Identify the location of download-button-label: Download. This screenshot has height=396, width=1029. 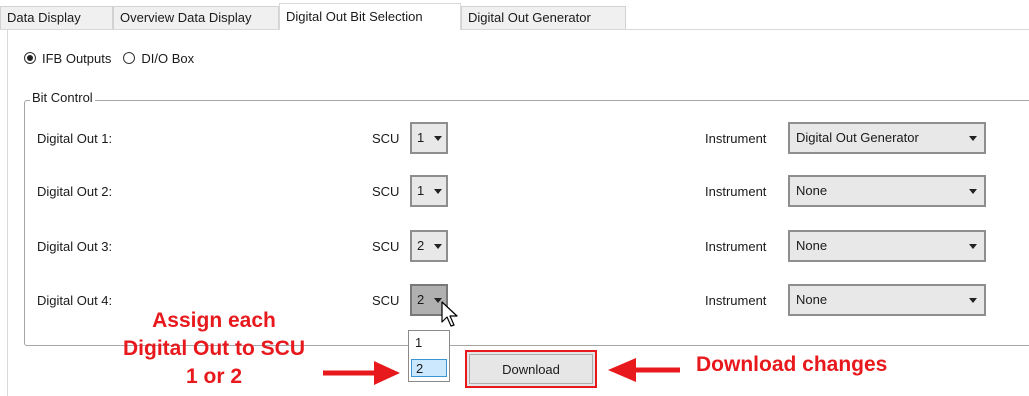
(531, 369).